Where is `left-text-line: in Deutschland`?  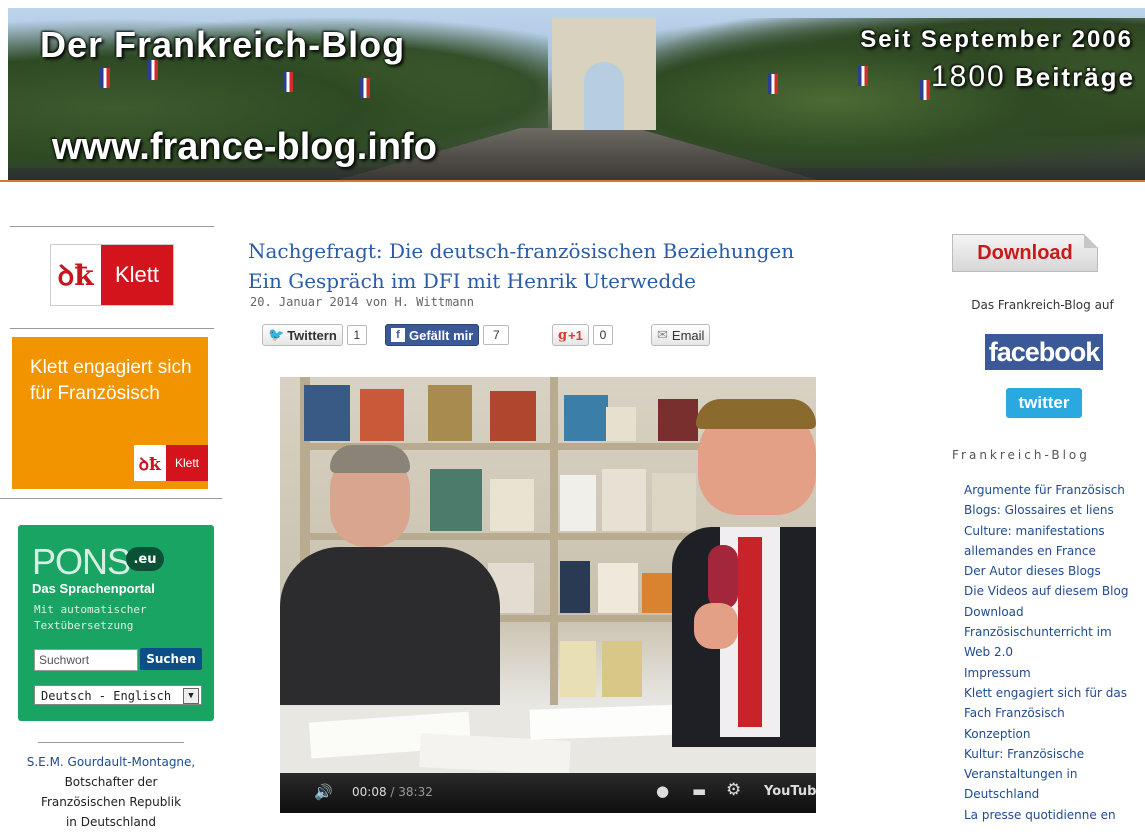 left-text-line: in Deutschland is located at coordinates (111, 822).